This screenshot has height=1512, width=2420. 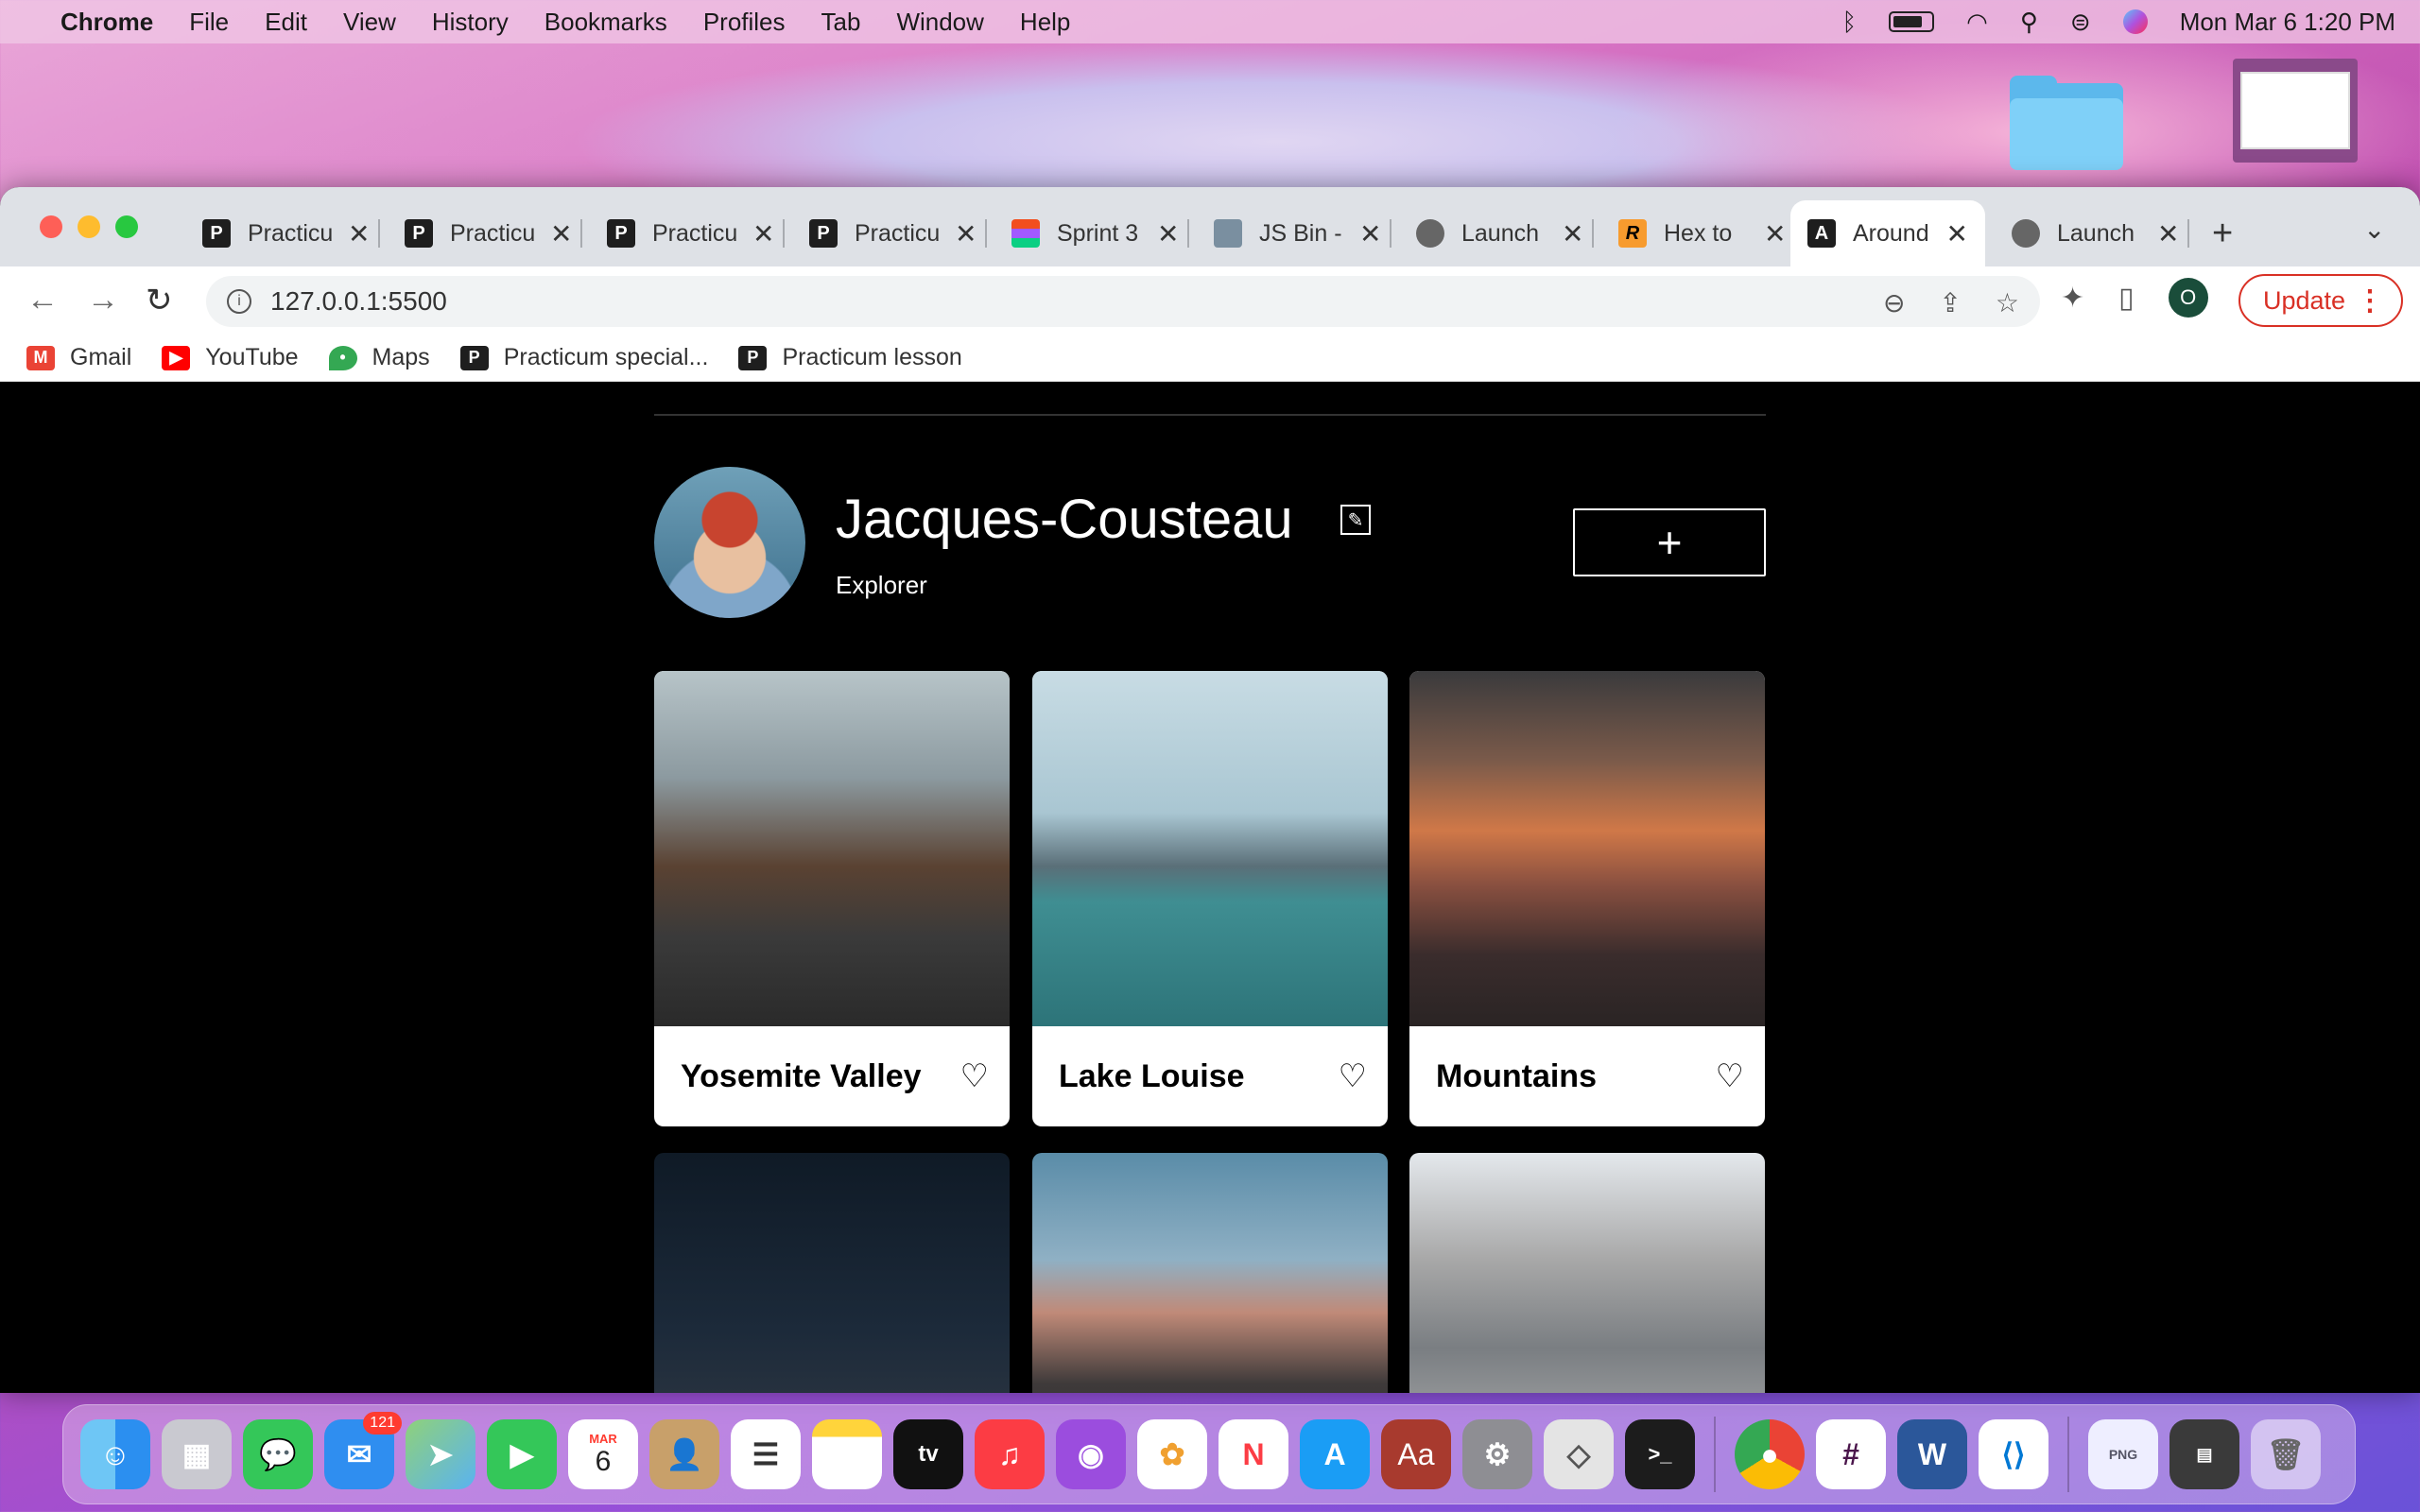 I want to click on contacts-icon: 👤, so click(x=684, y=1454).